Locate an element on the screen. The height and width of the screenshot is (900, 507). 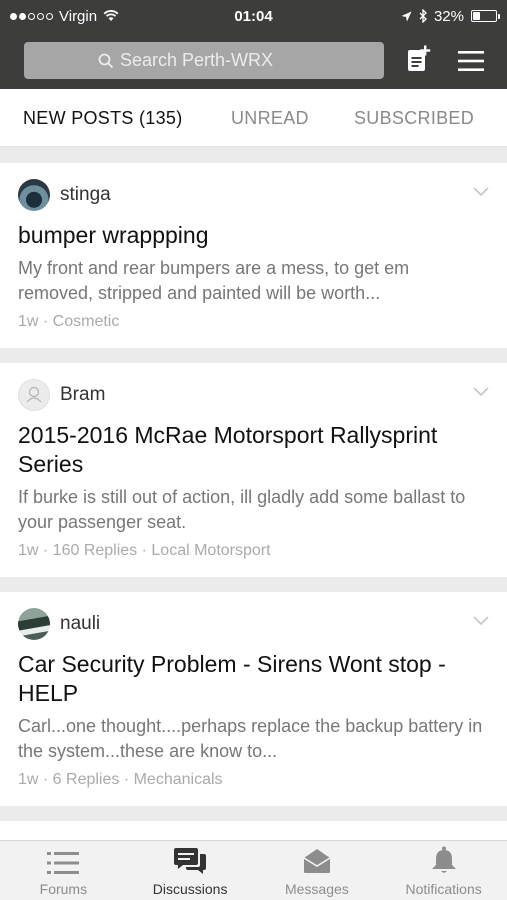
post-title: bumper wrappping is located at coordinates (253, 235).